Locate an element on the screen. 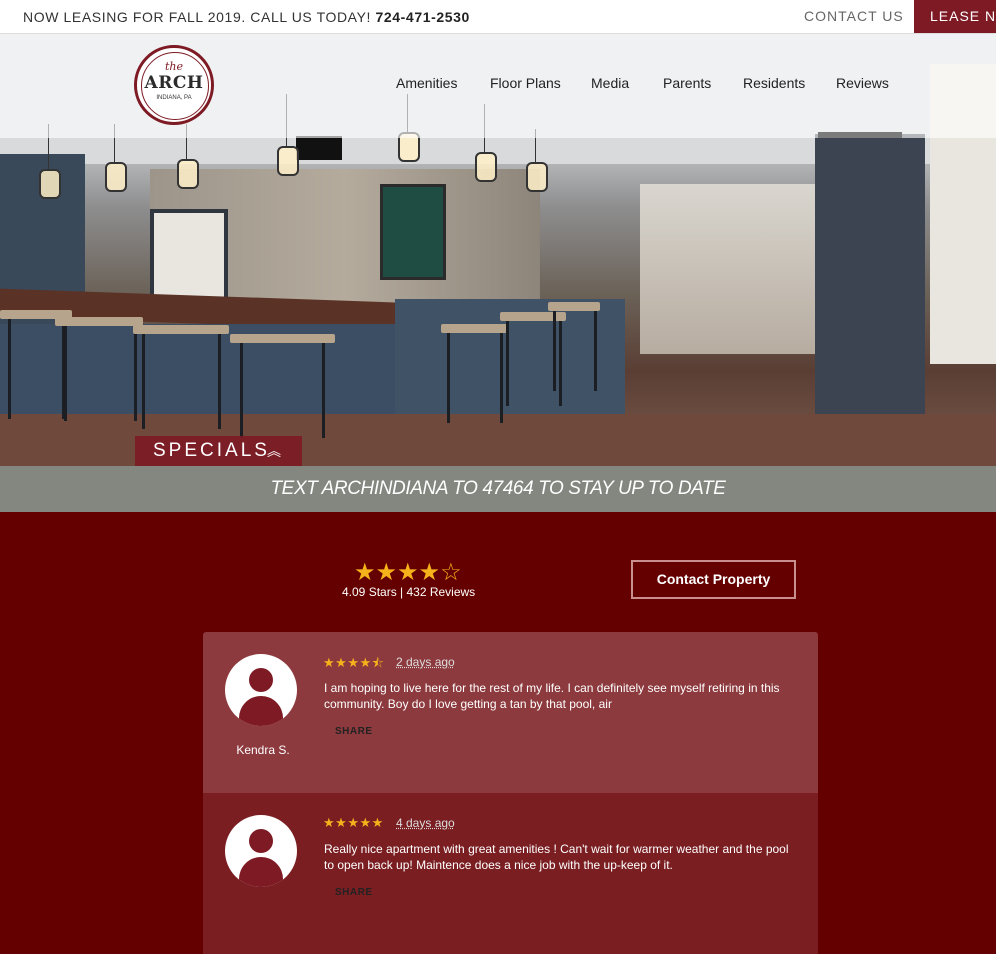 This screenshot has width=996, height=954. review-date: 2 days ago is located at coordinates (425, 662).